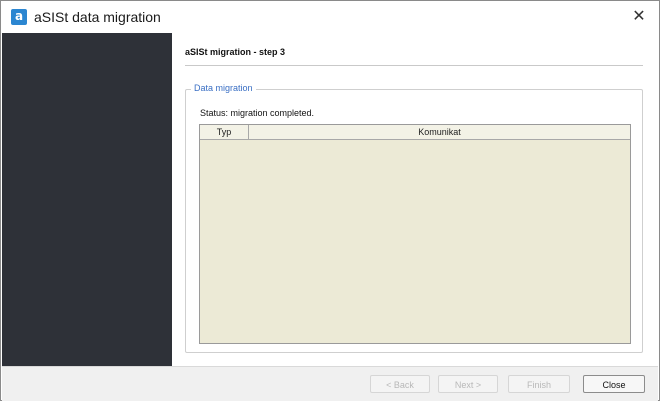 The image size is (660, 401). I want to click on status-text: Status: migration completed., so click(257, 113).